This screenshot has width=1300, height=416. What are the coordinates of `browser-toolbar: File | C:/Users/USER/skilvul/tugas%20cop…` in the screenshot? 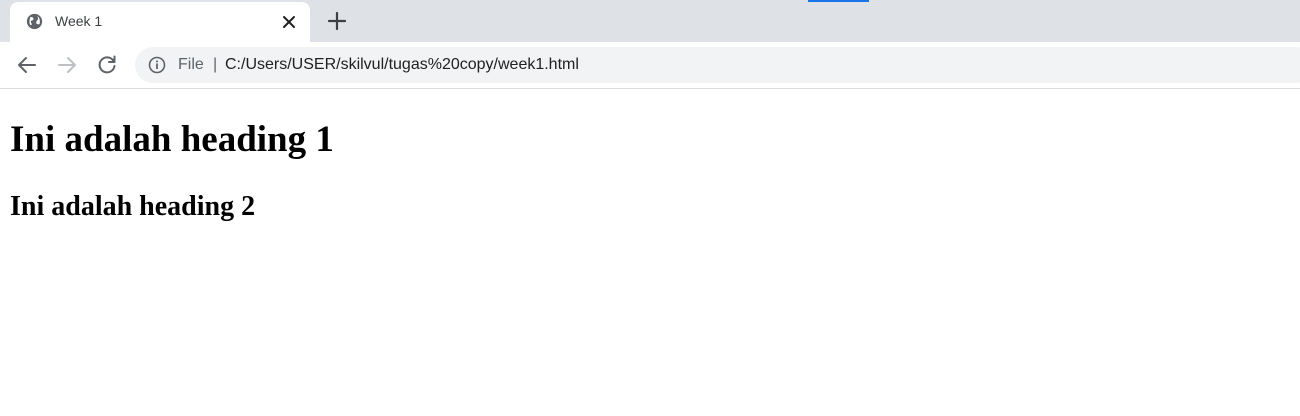 It's located at (650, 65).